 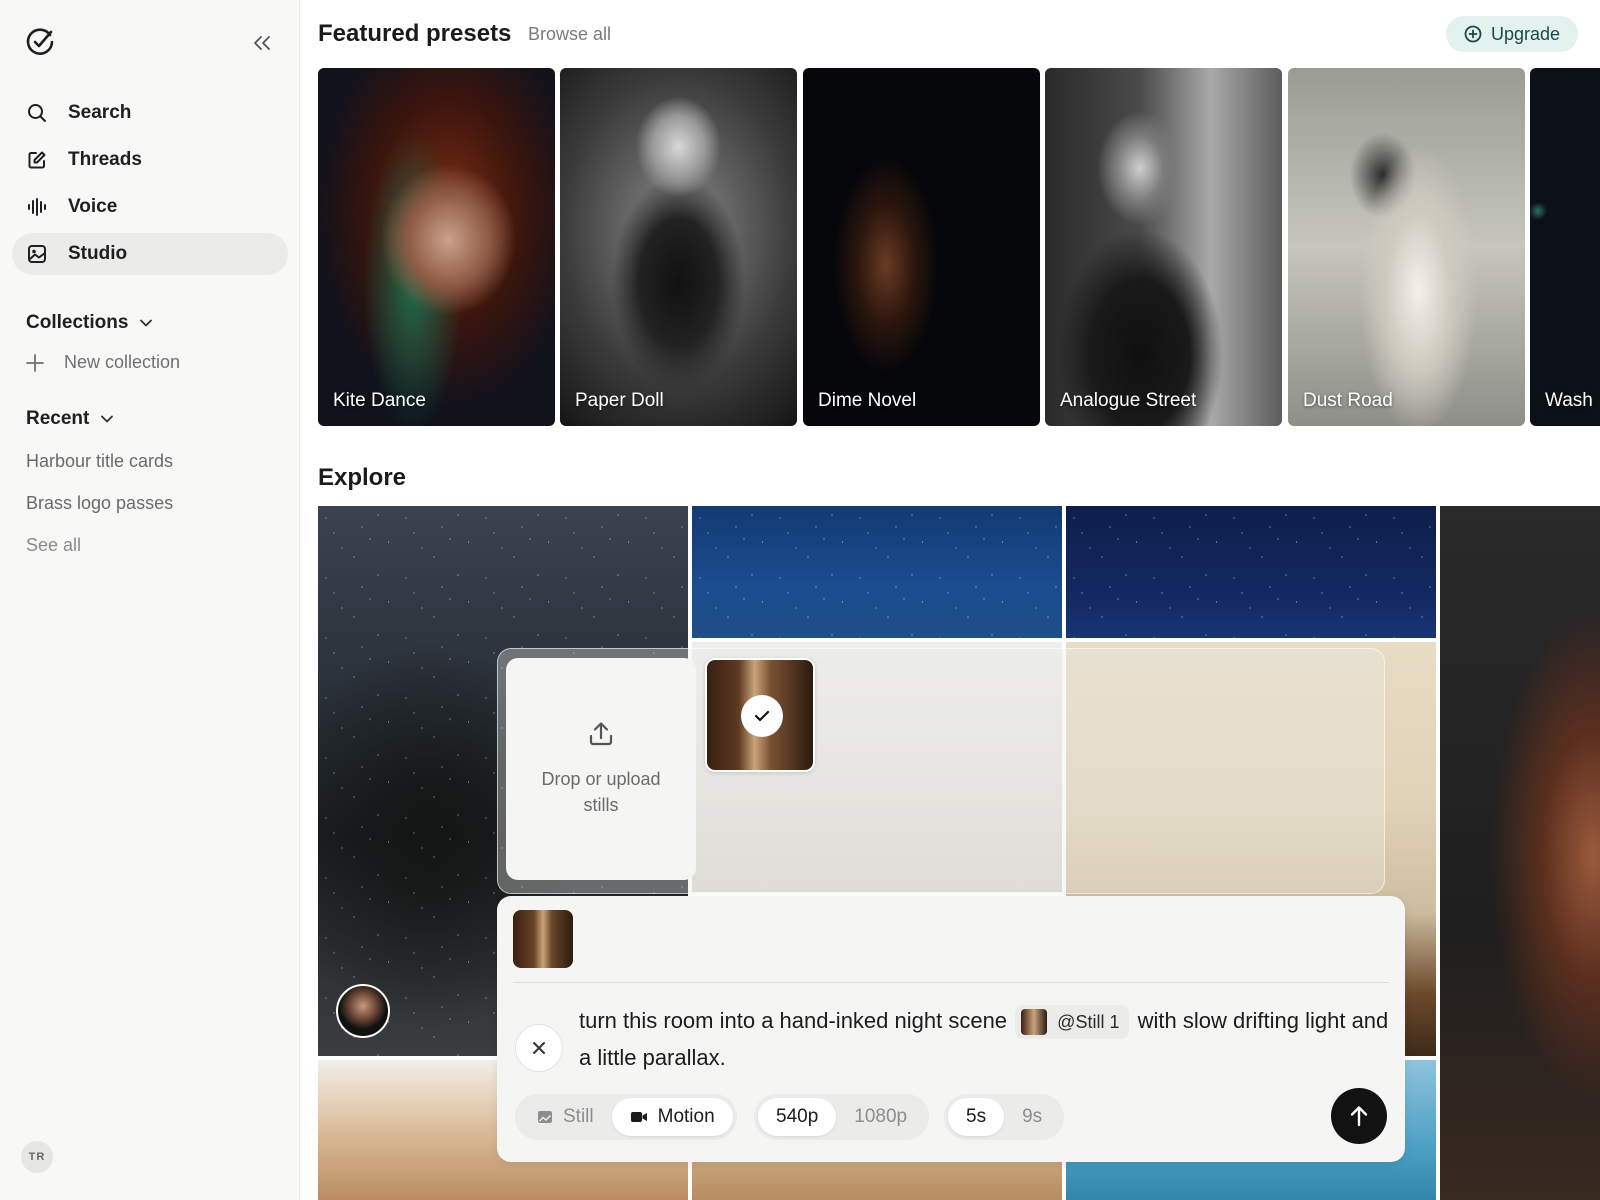 I want to click on still-mention-chip: @Still 1, so click(x=1072, y=1022).